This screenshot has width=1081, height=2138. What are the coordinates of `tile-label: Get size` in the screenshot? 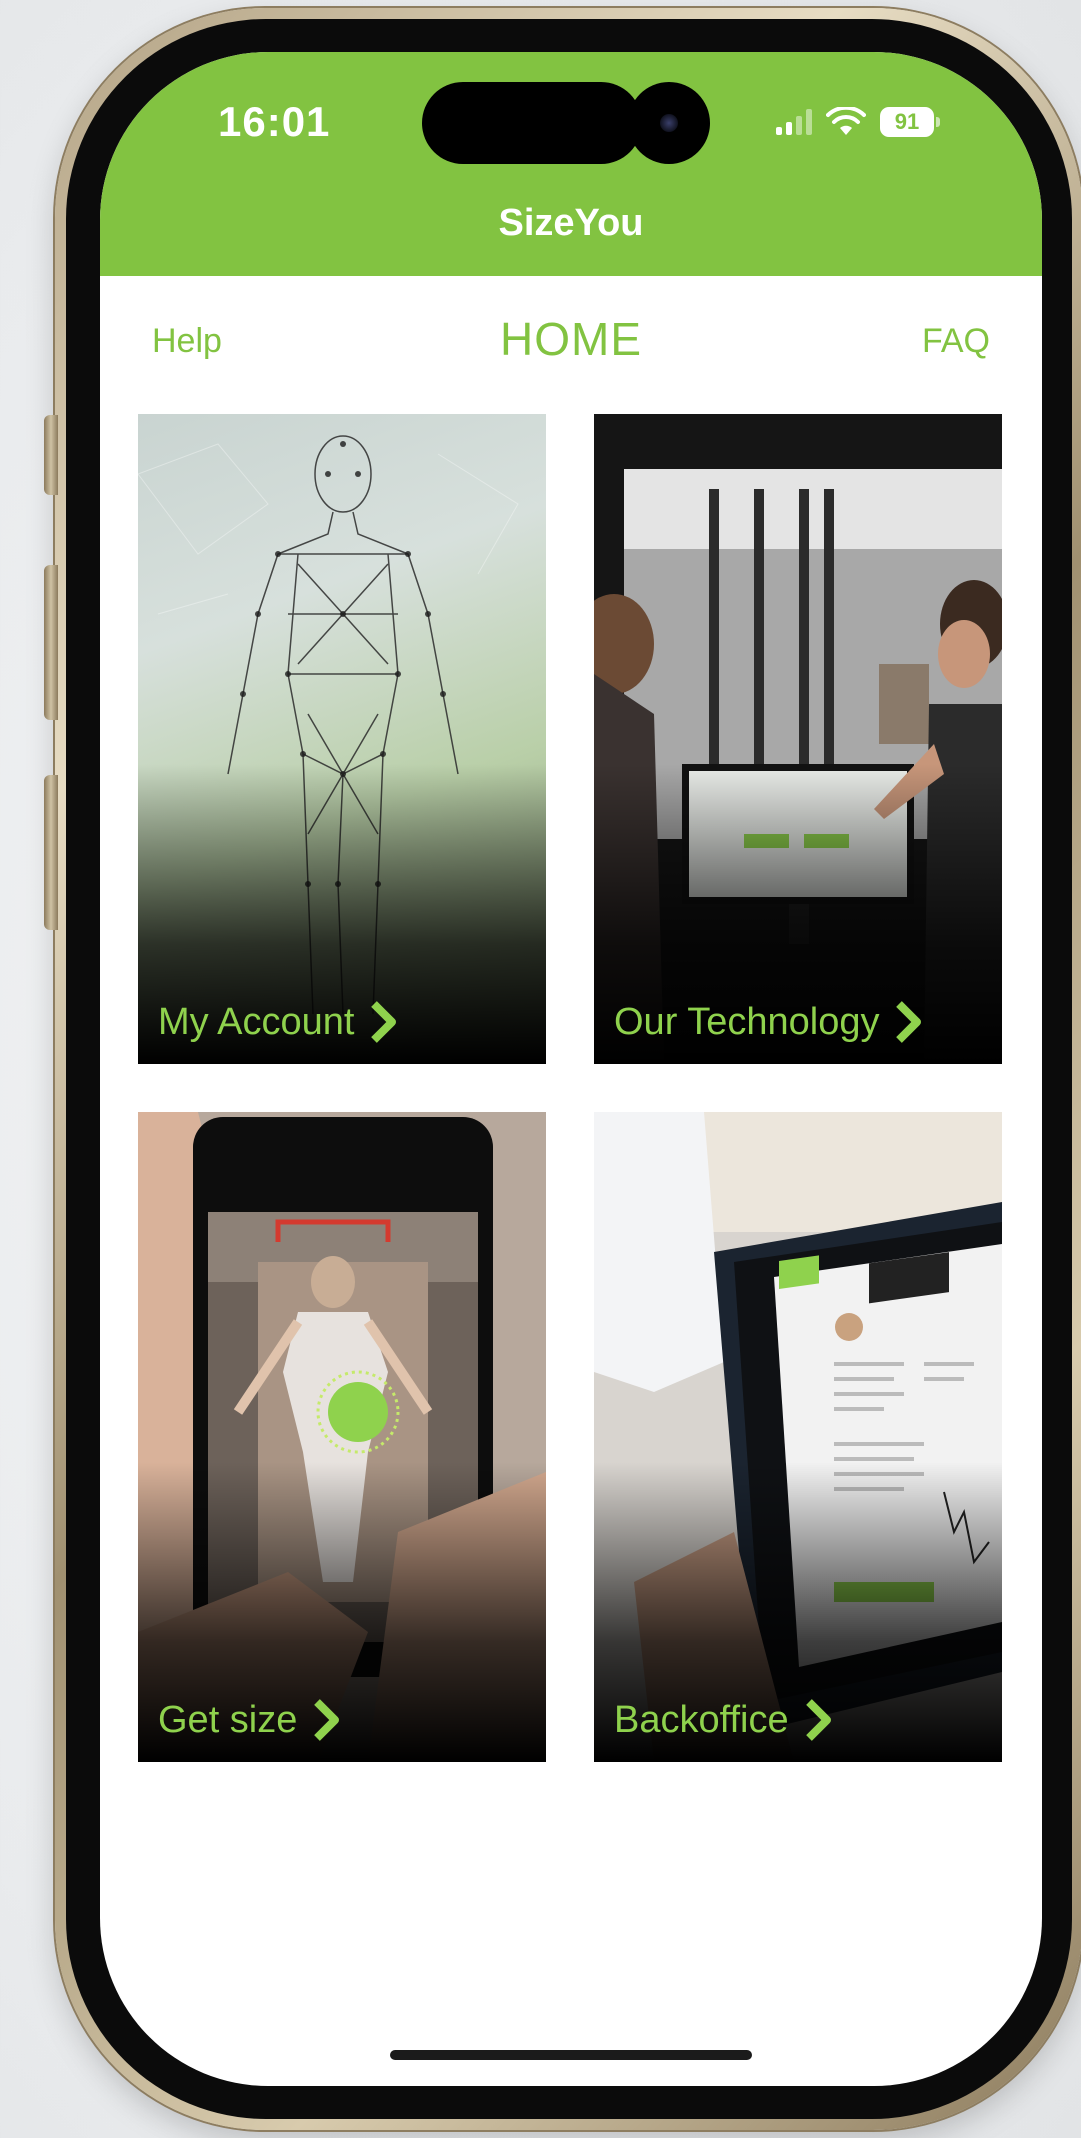 It's located at (249, 1720).